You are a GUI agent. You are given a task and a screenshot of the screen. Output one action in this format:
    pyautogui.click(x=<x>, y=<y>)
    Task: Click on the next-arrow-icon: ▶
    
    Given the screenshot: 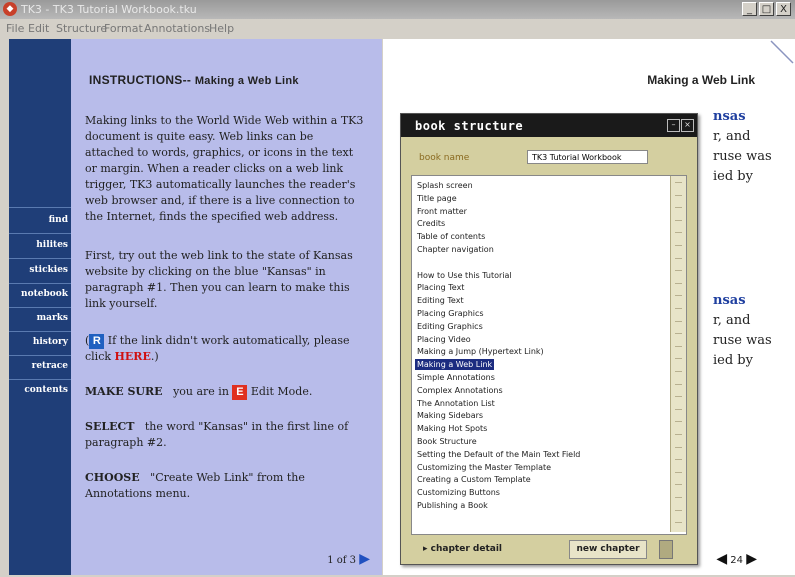 What is the action you would take?
    pyautogui.click(x=364, y=559)
    